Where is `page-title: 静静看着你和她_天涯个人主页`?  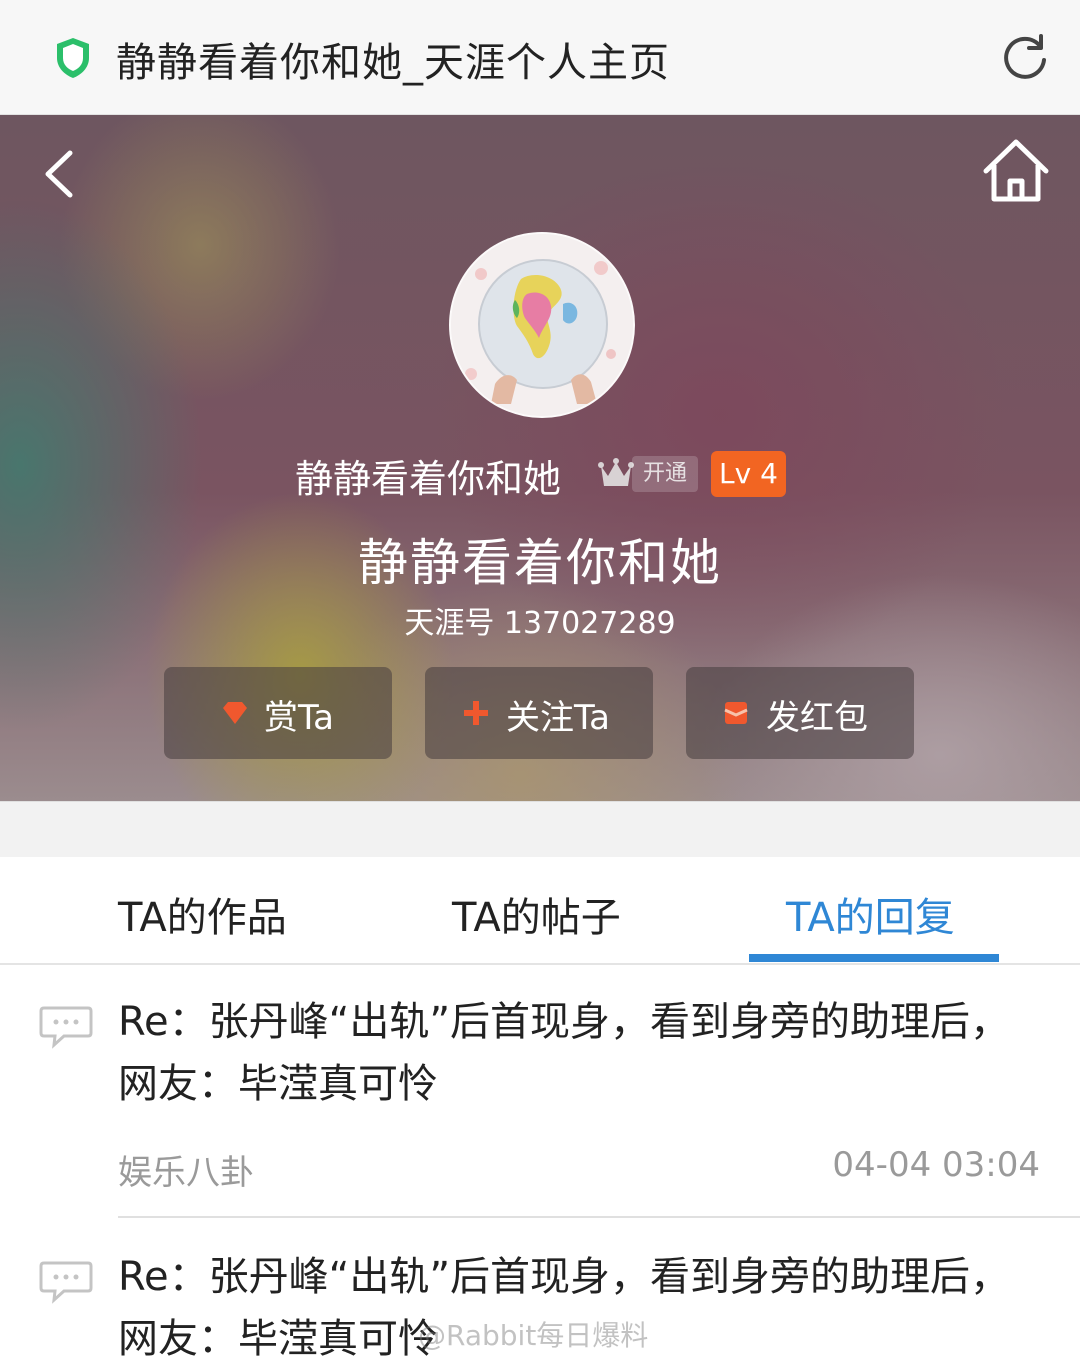
page-title: 静静看着你和她_天涯个人主页 is located at coordinates (393, 63).